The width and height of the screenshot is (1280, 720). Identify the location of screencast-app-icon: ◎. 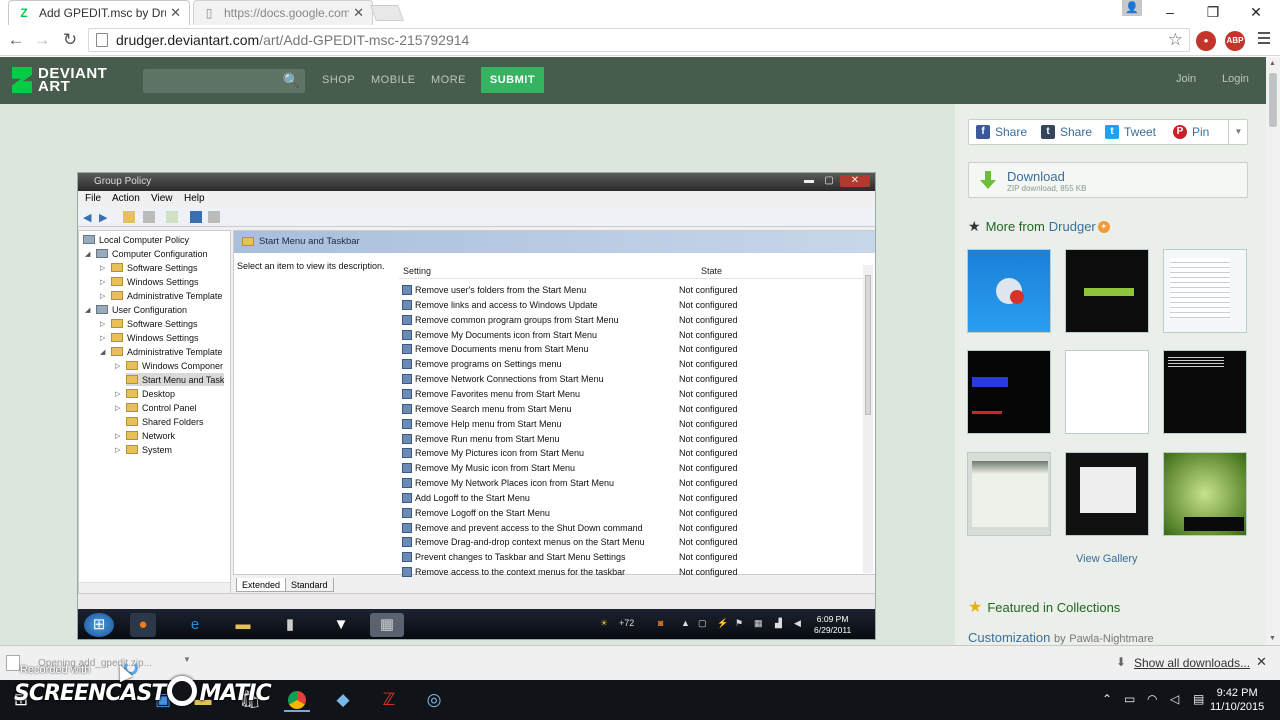
(434, 700).